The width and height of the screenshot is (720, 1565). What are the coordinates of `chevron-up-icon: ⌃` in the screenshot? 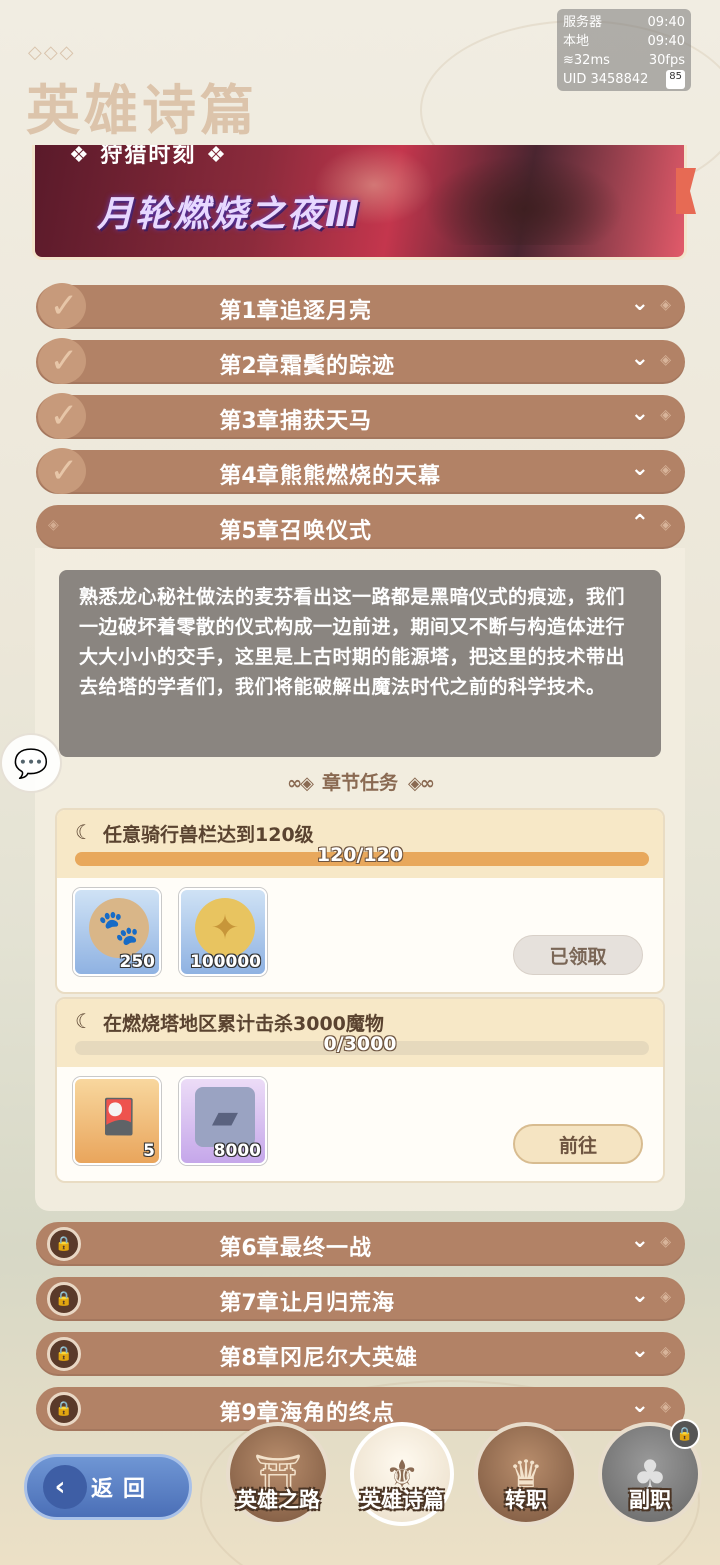 It's located at (640, 523).